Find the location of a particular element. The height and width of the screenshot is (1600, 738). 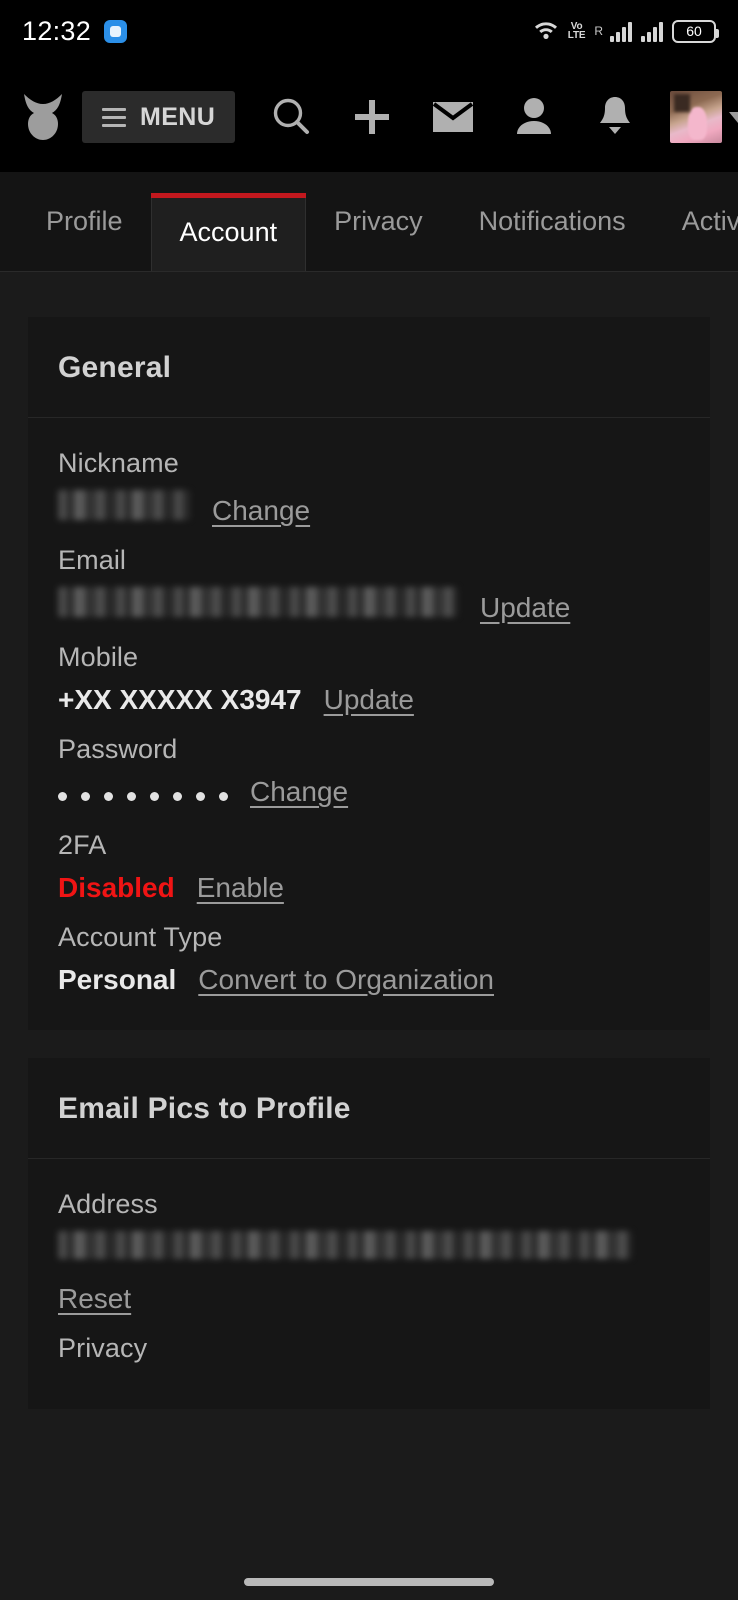

update-email-link: Update is located at coordinates (525, 608).